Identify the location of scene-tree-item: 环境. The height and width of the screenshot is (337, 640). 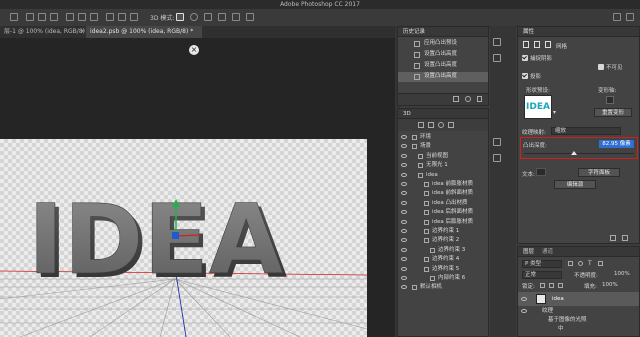
(443, 137).